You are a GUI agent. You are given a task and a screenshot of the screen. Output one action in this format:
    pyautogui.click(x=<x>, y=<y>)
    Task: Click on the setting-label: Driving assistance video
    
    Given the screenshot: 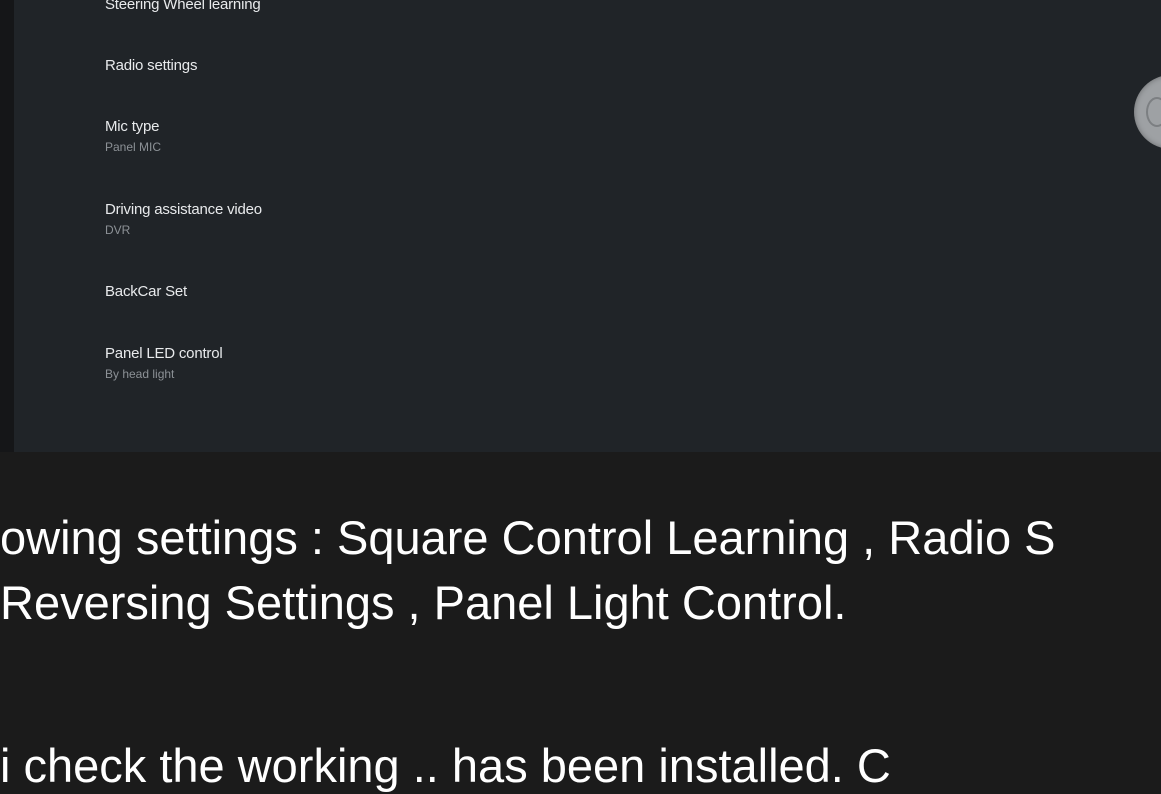 What is the action you would take?
    pyautogui.click(x=183, y=209)
    